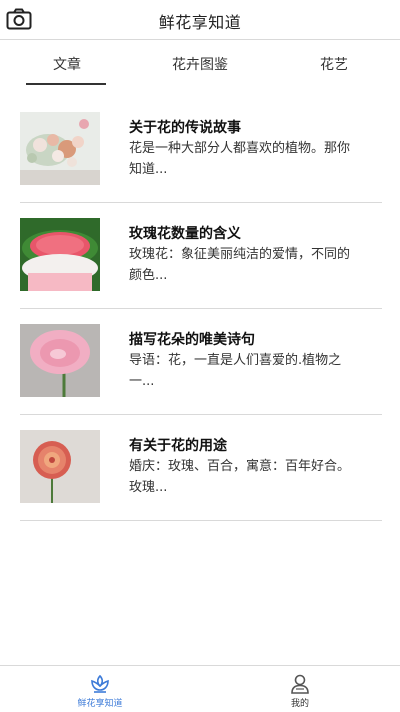  I want to click on nav-home: 鲜花享知道, so click(100, 689).